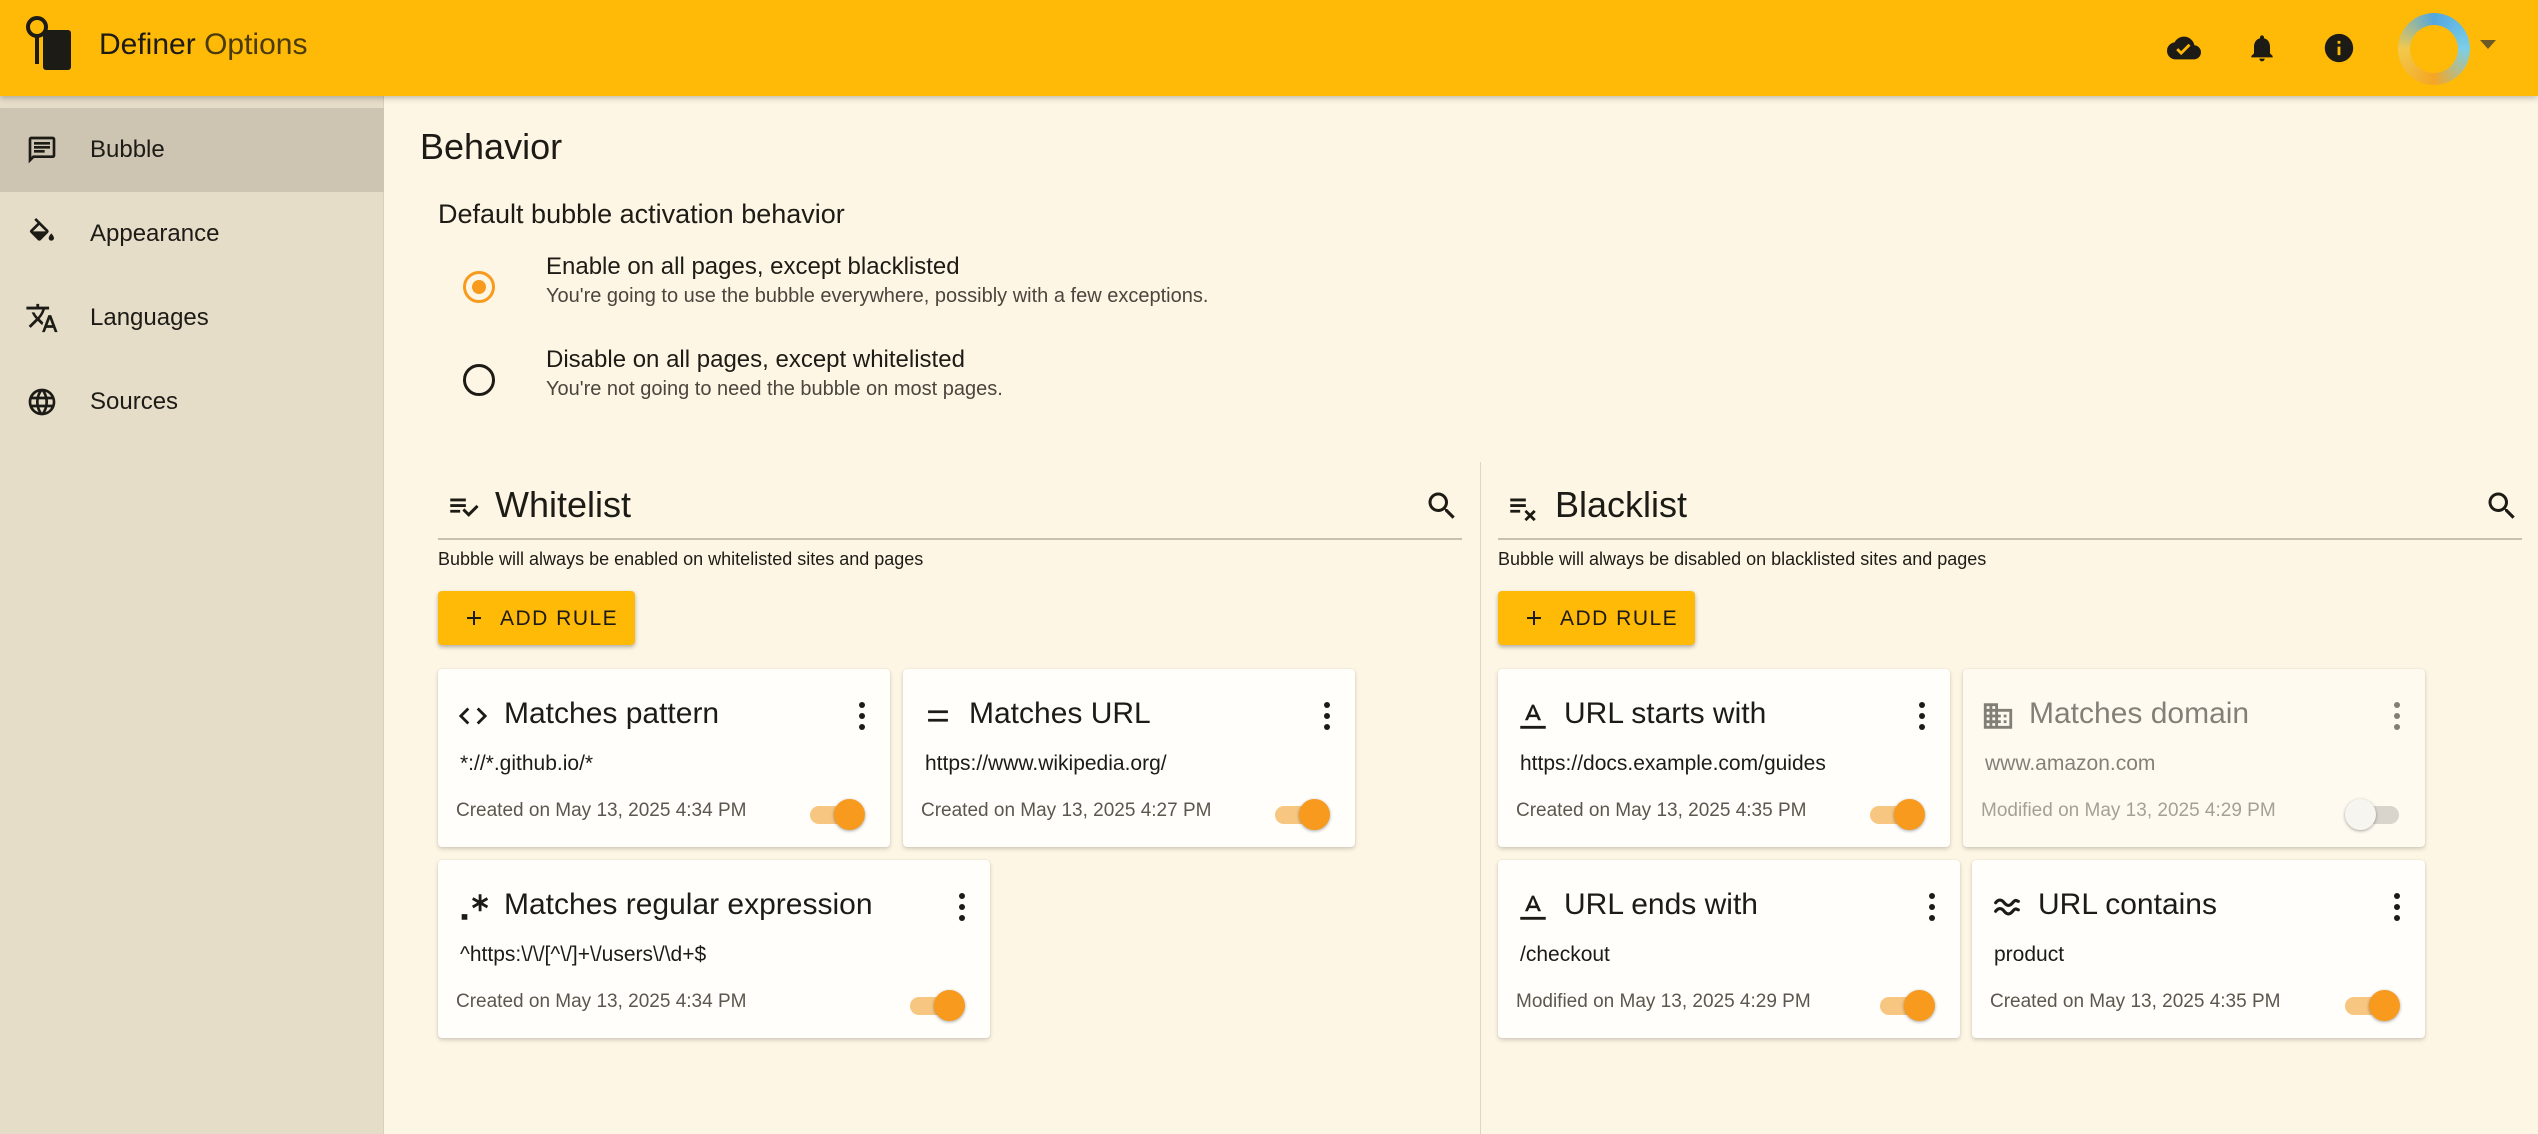 The height and width of the screenshot is (1134, 2538). What do you see at coordinates (42, 318) in the screenshot?
I see `translate-icon` at bounding box center [42, 318].